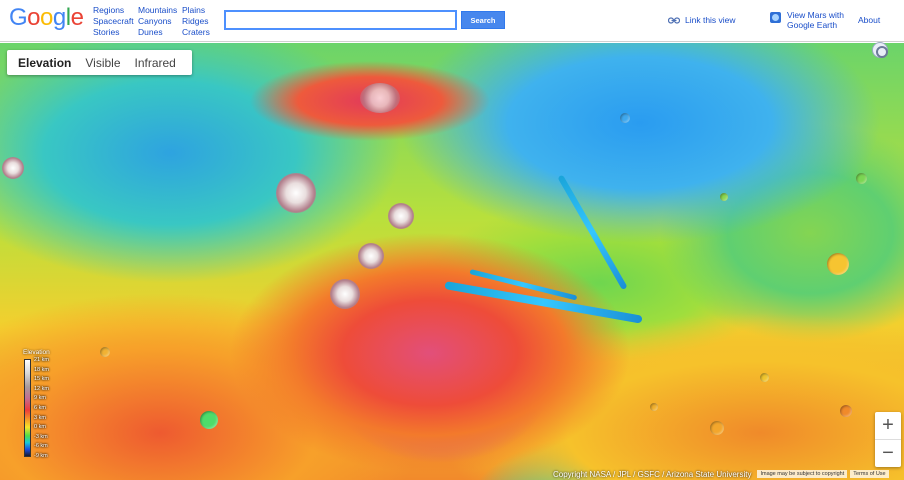  I want to click on volcano-arsia-mons, so click(345, 294).